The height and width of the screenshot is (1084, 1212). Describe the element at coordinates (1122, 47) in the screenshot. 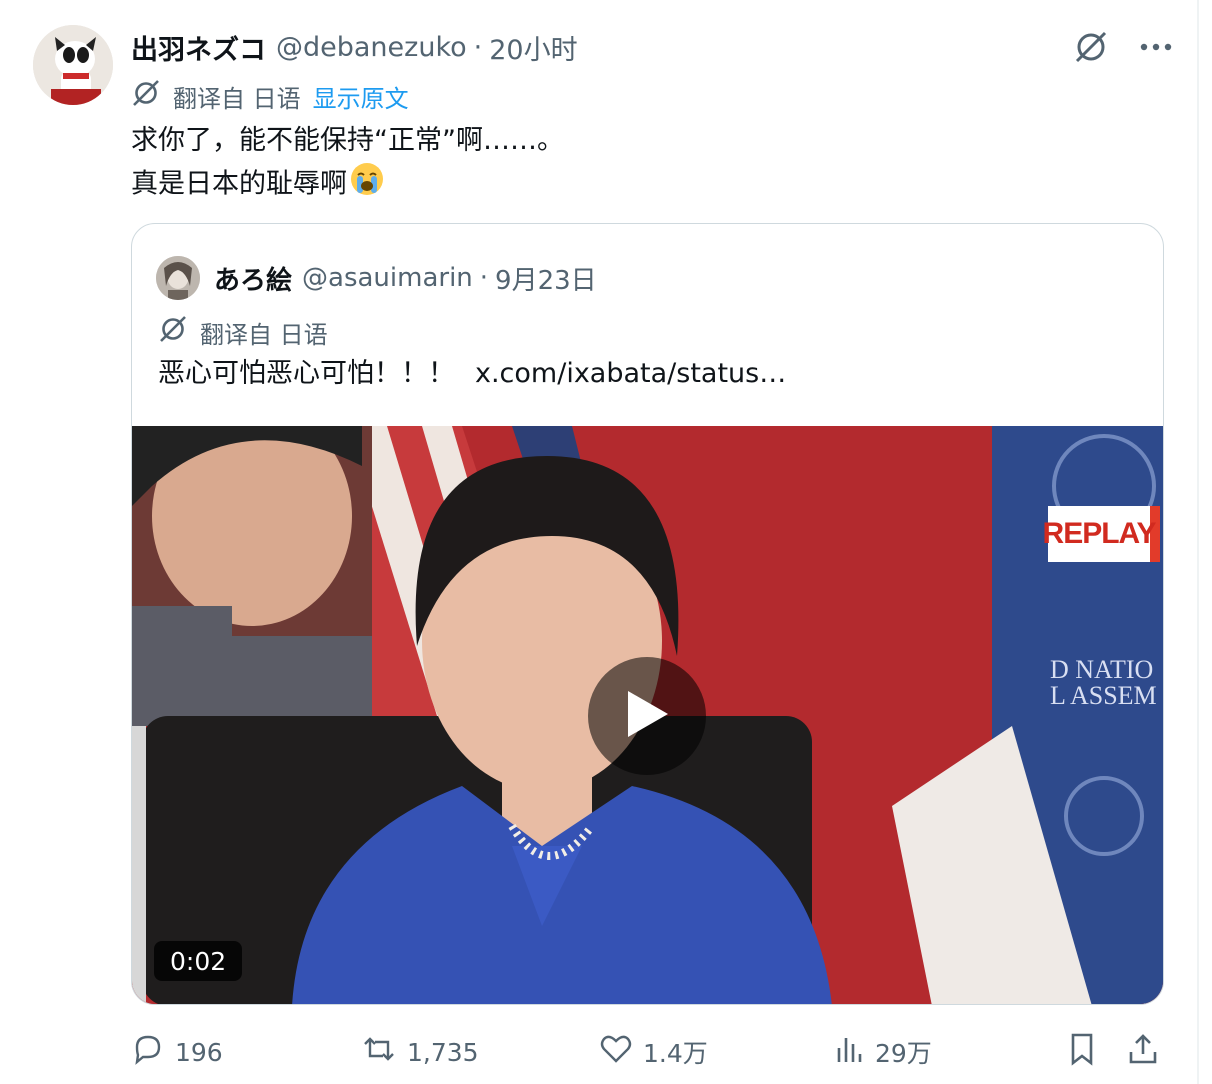

I see `tweet-top-actions` at that location.